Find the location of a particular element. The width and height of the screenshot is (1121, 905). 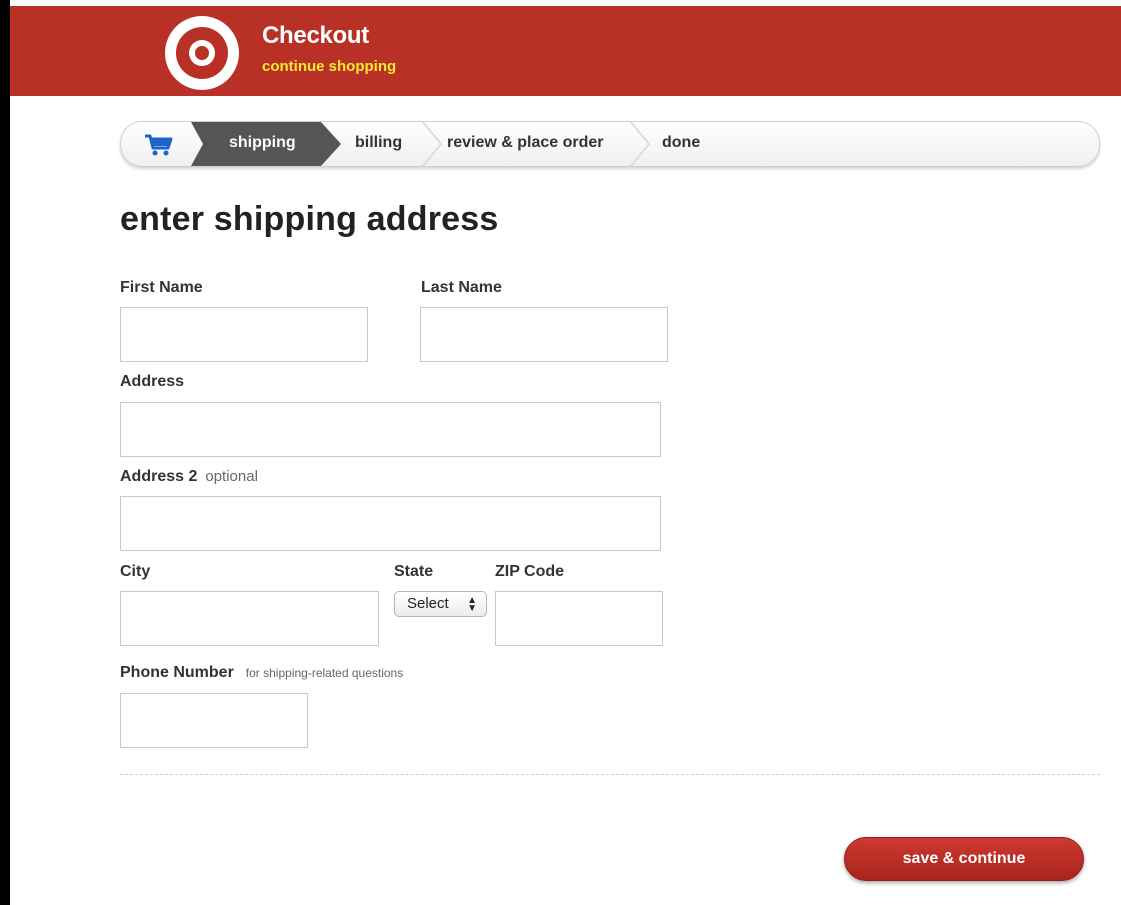

state-select: Select ▲ ▼ is located at coordinates (440, 604).